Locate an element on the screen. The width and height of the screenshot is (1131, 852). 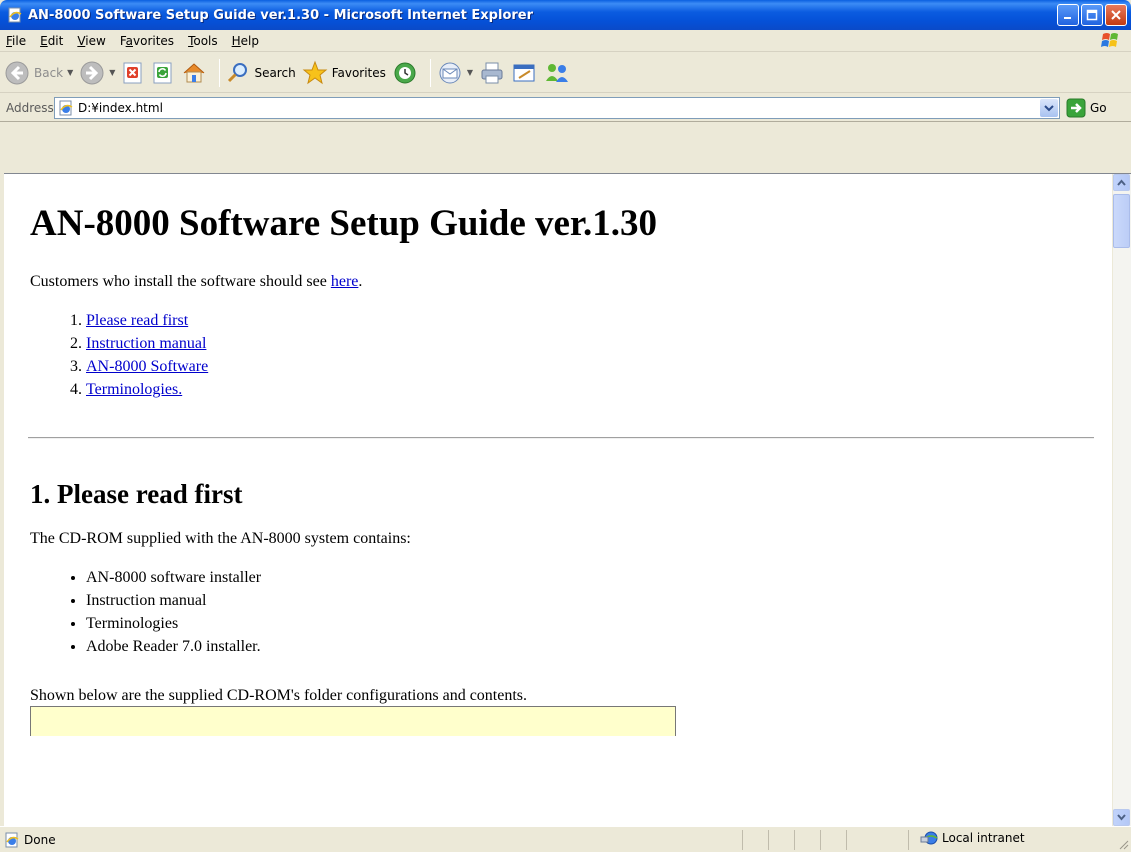
mail-dropdown-icon: ▼ is located at coordinates (470, 72).